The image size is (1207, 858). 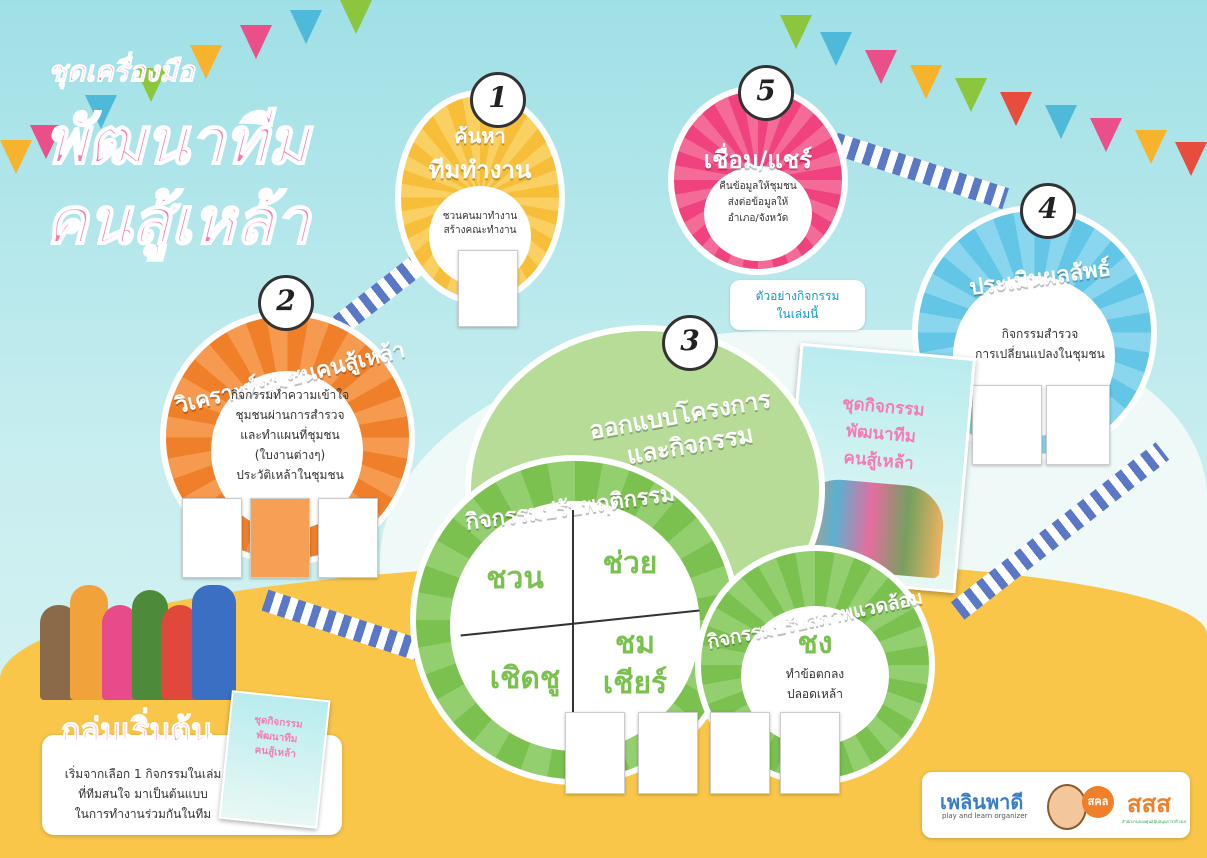 What do you see at coordinates (143, 794) in the screenshot?
I see `starter-text-line2: ที่ทีมสนใจ มาเป็นต้นแบบ` at bounding box center [143, 794].